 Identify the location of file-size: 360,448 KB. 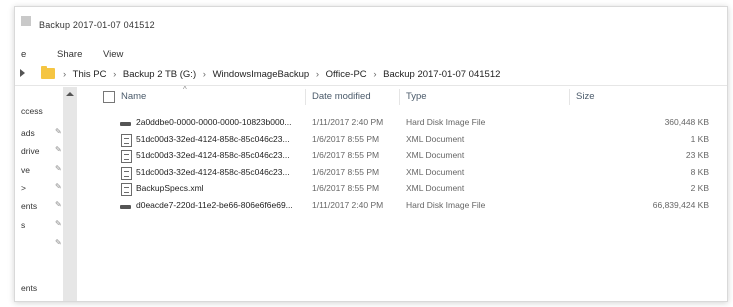
(686, 122).